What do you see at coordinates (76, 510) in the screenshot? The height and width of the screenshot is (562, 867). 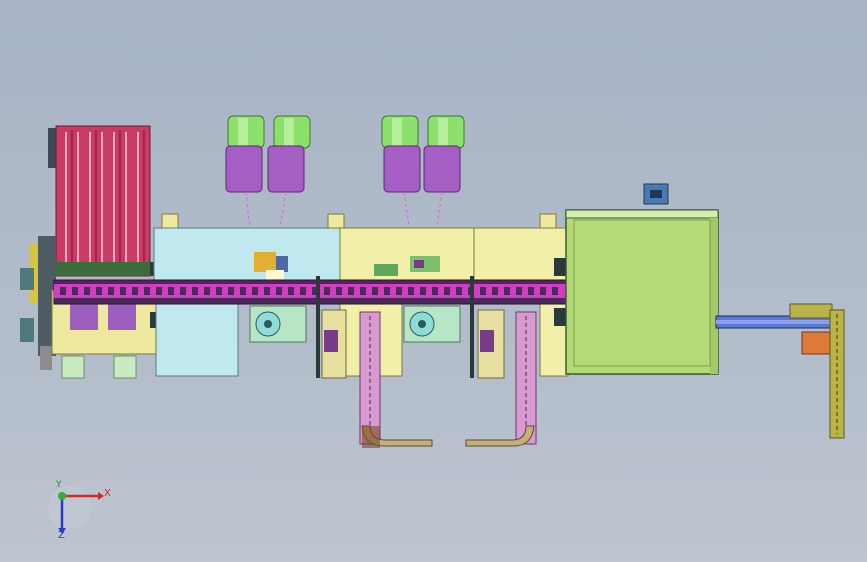 I see `coordinate-triad` at bounding box center [76, 510].